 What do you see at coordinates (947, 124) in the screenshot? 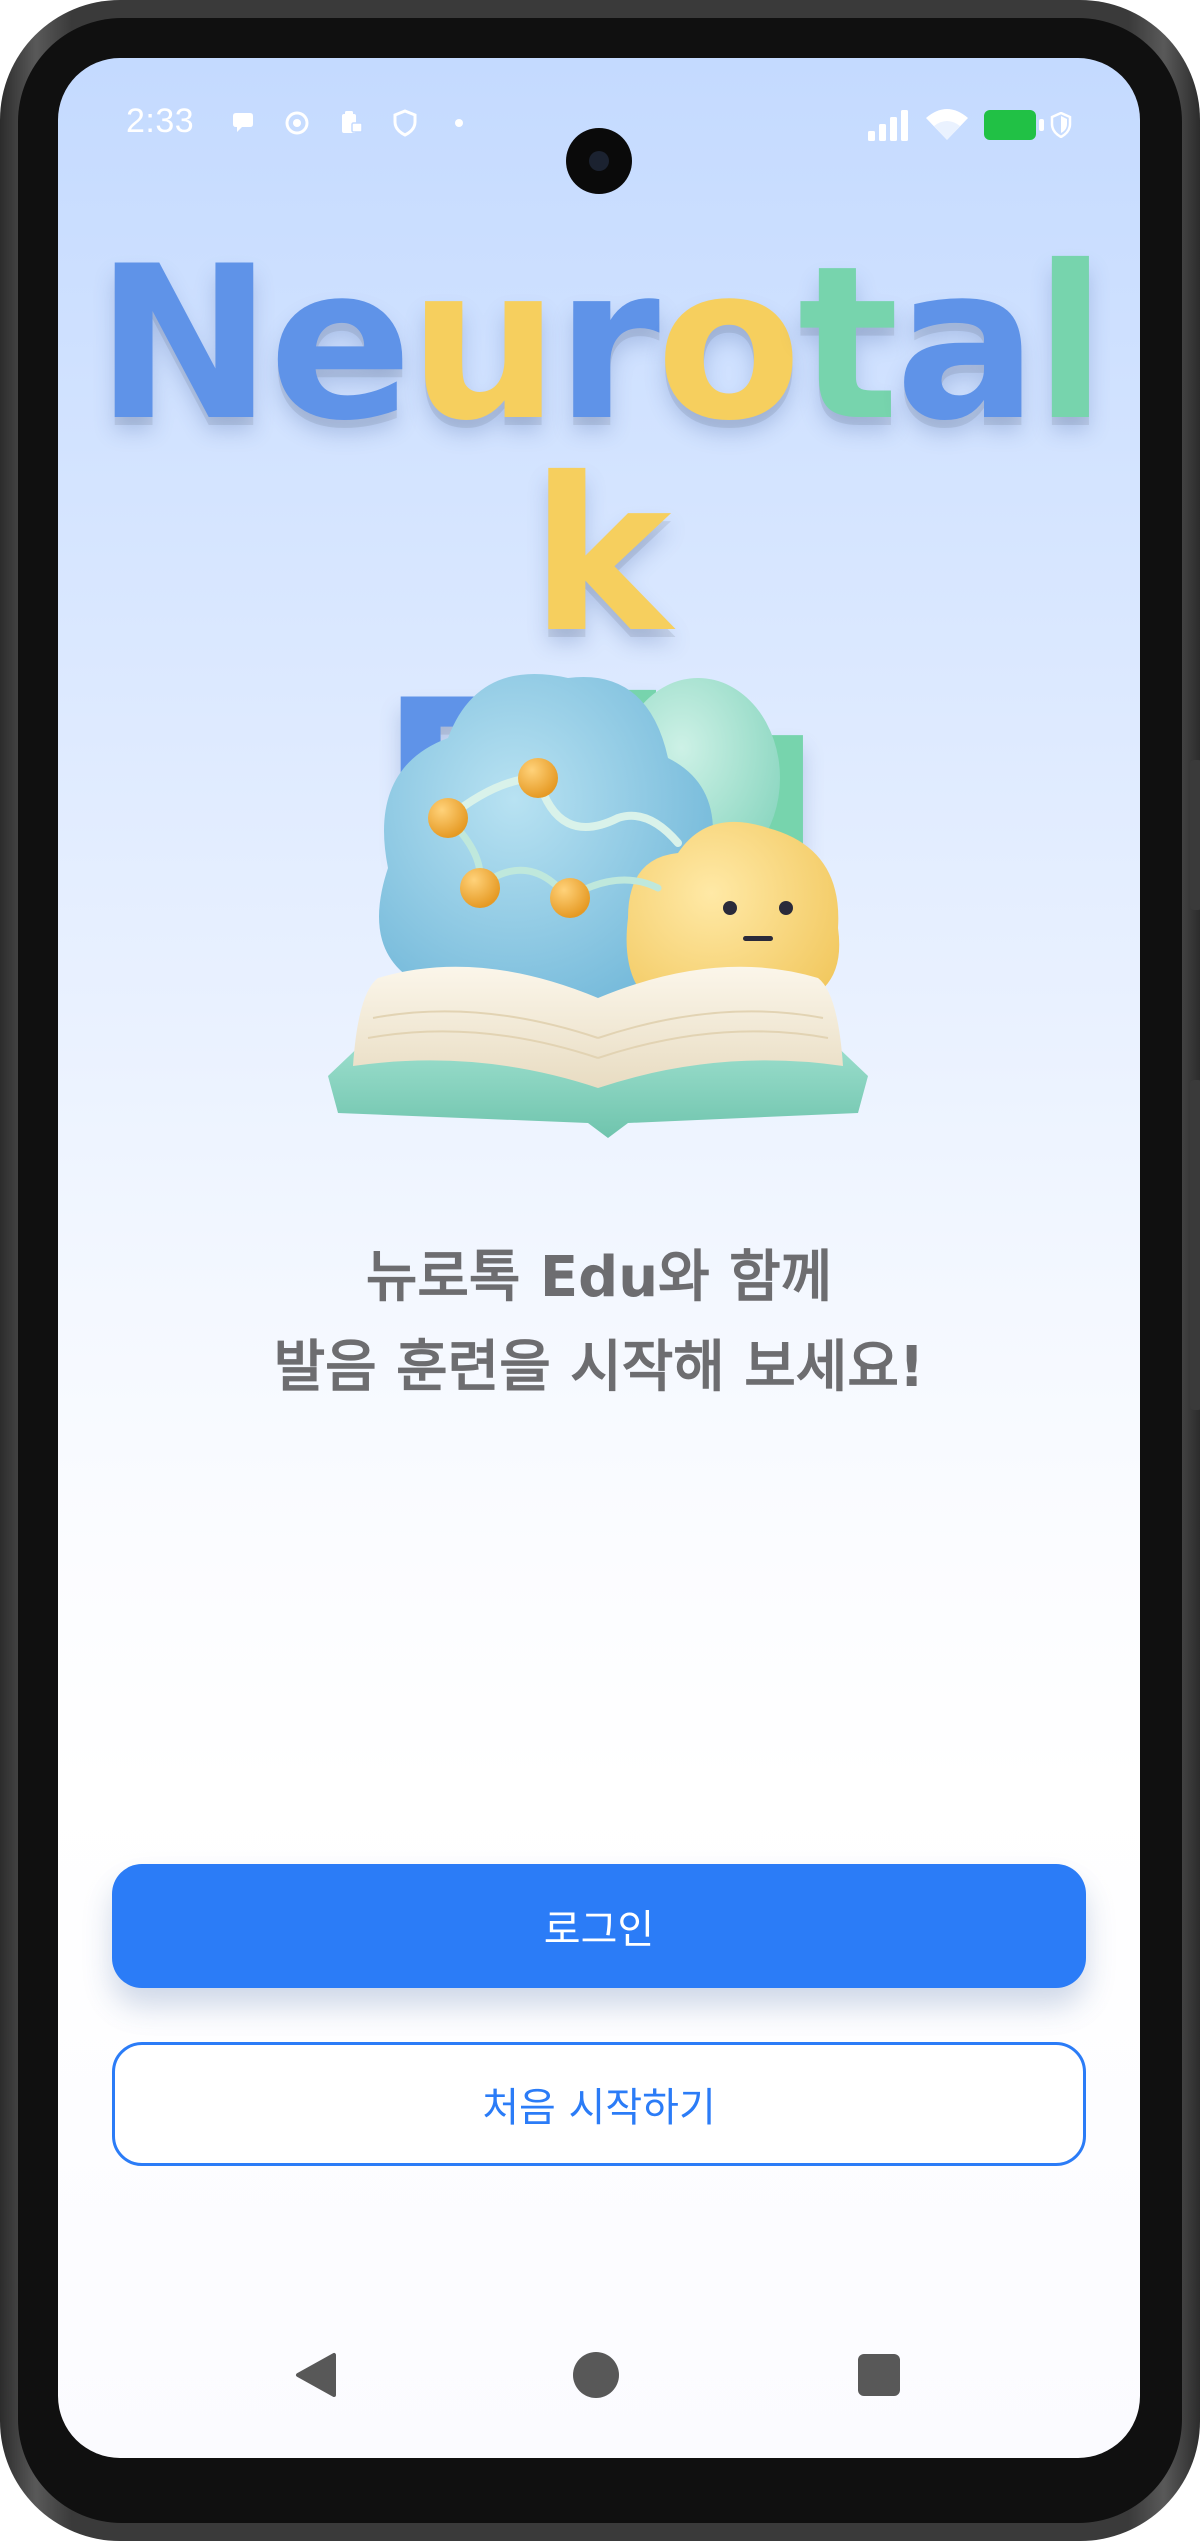
I see `wifi-icon` at bounding box center [947, 124].